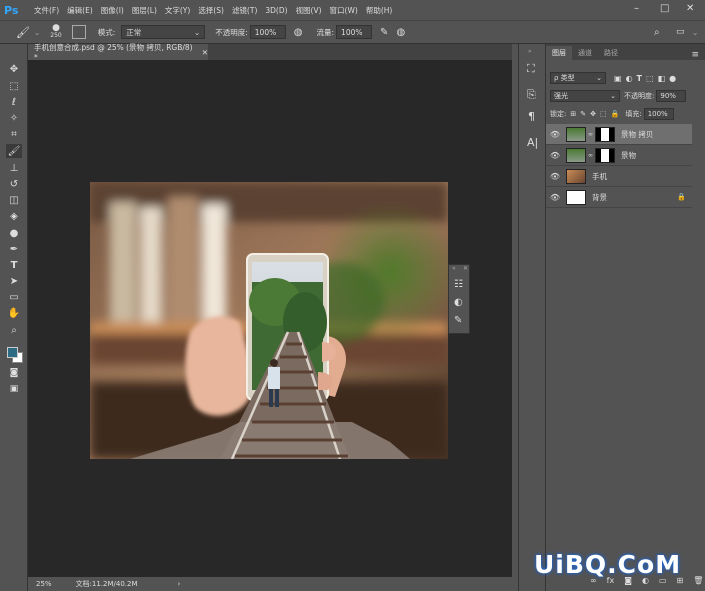 This screenshot has height=591, width=705. Describe the element at coordinates (379, 10) in the screenshot. I see `menu-help: 帮助(H)` at that location.